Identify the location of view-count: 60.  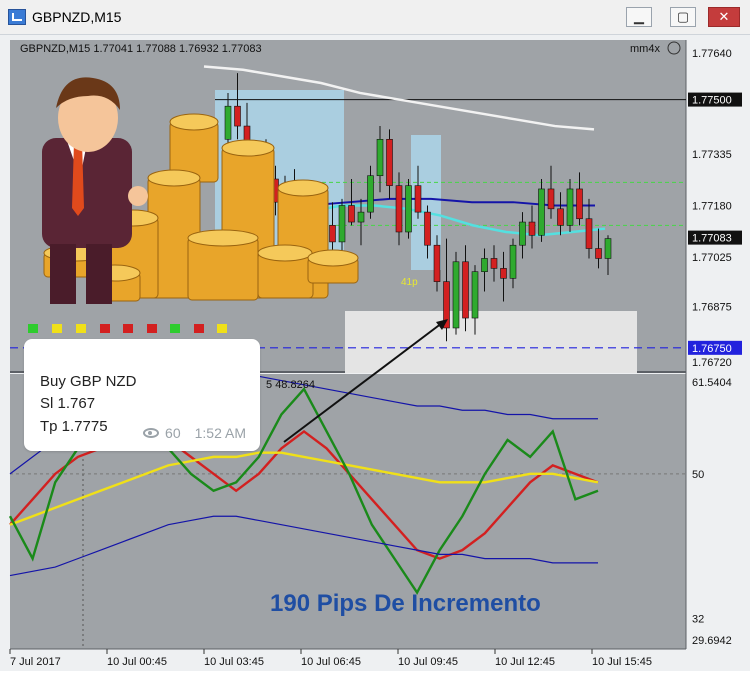
(173, 433).